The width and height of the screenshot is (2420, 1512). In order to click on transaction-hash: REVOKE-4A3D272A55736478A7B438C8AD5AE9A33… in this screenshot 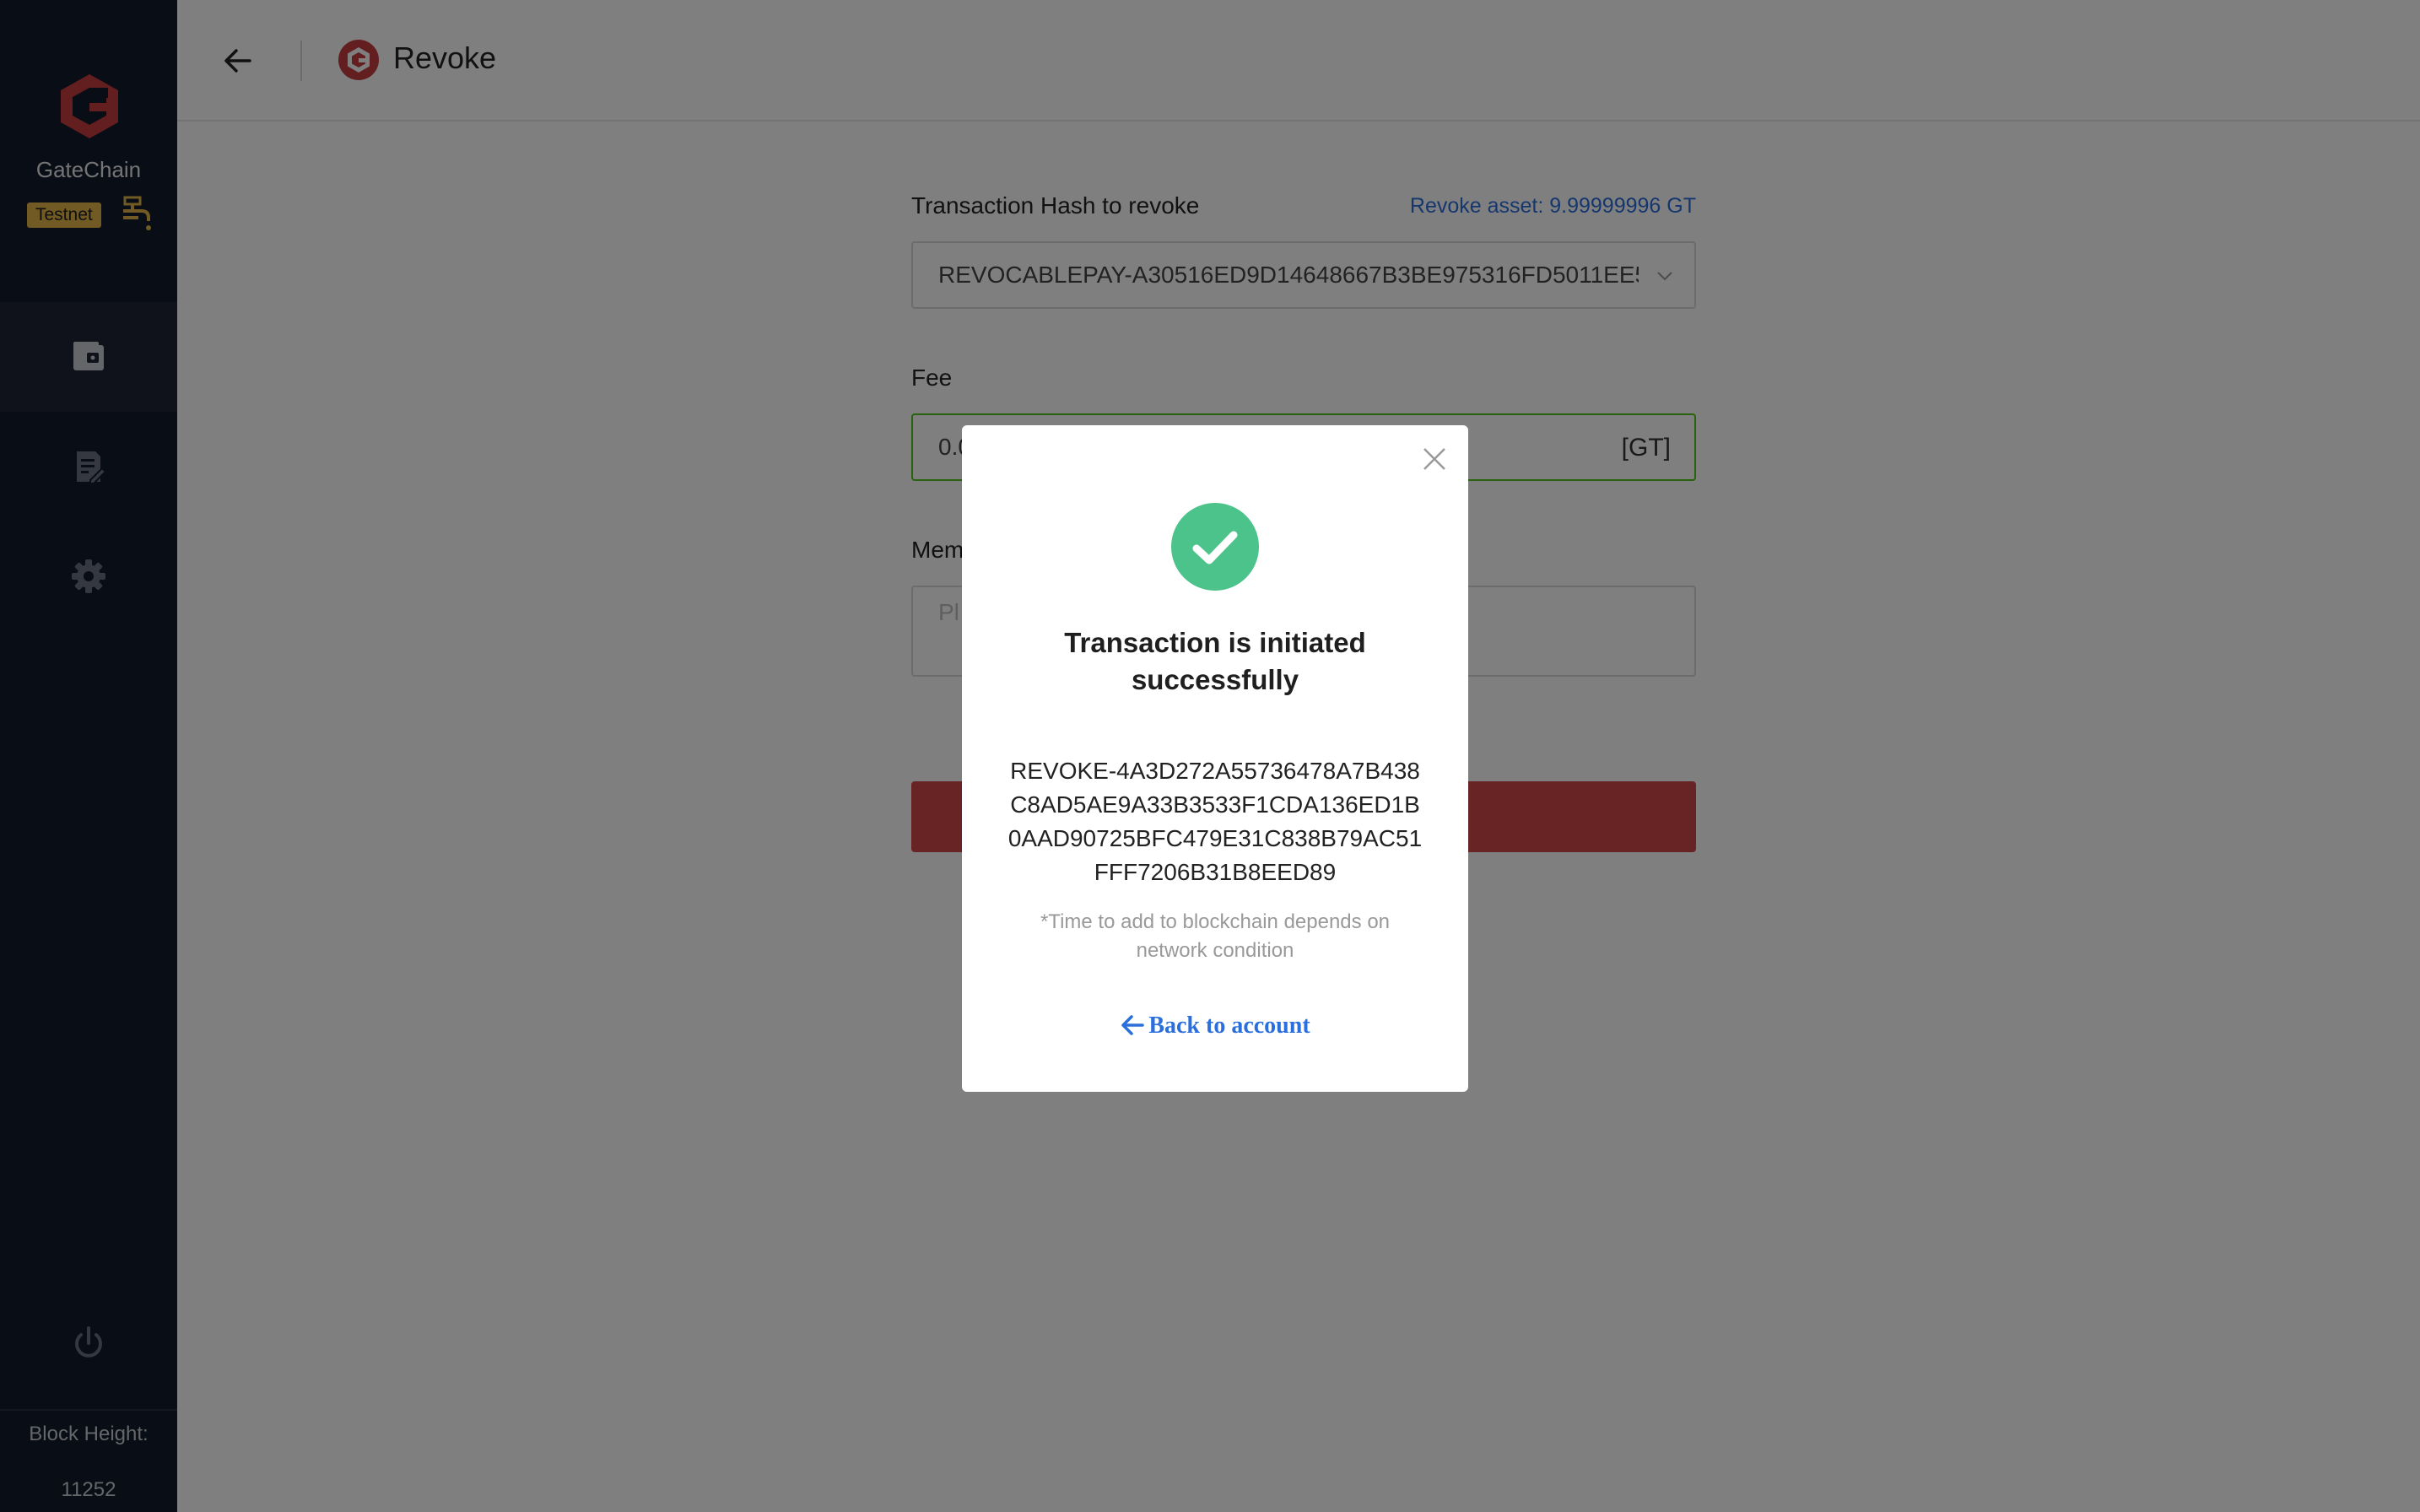, I will do `click(1215, 821)`.